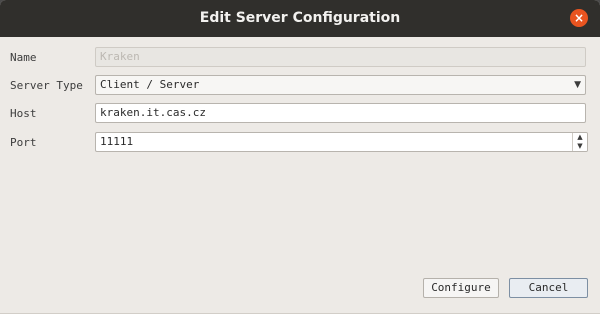 The width and height of the screenshot is (600, 314). I want to click on chevron-down-icon: ▼, so click(577, 85).